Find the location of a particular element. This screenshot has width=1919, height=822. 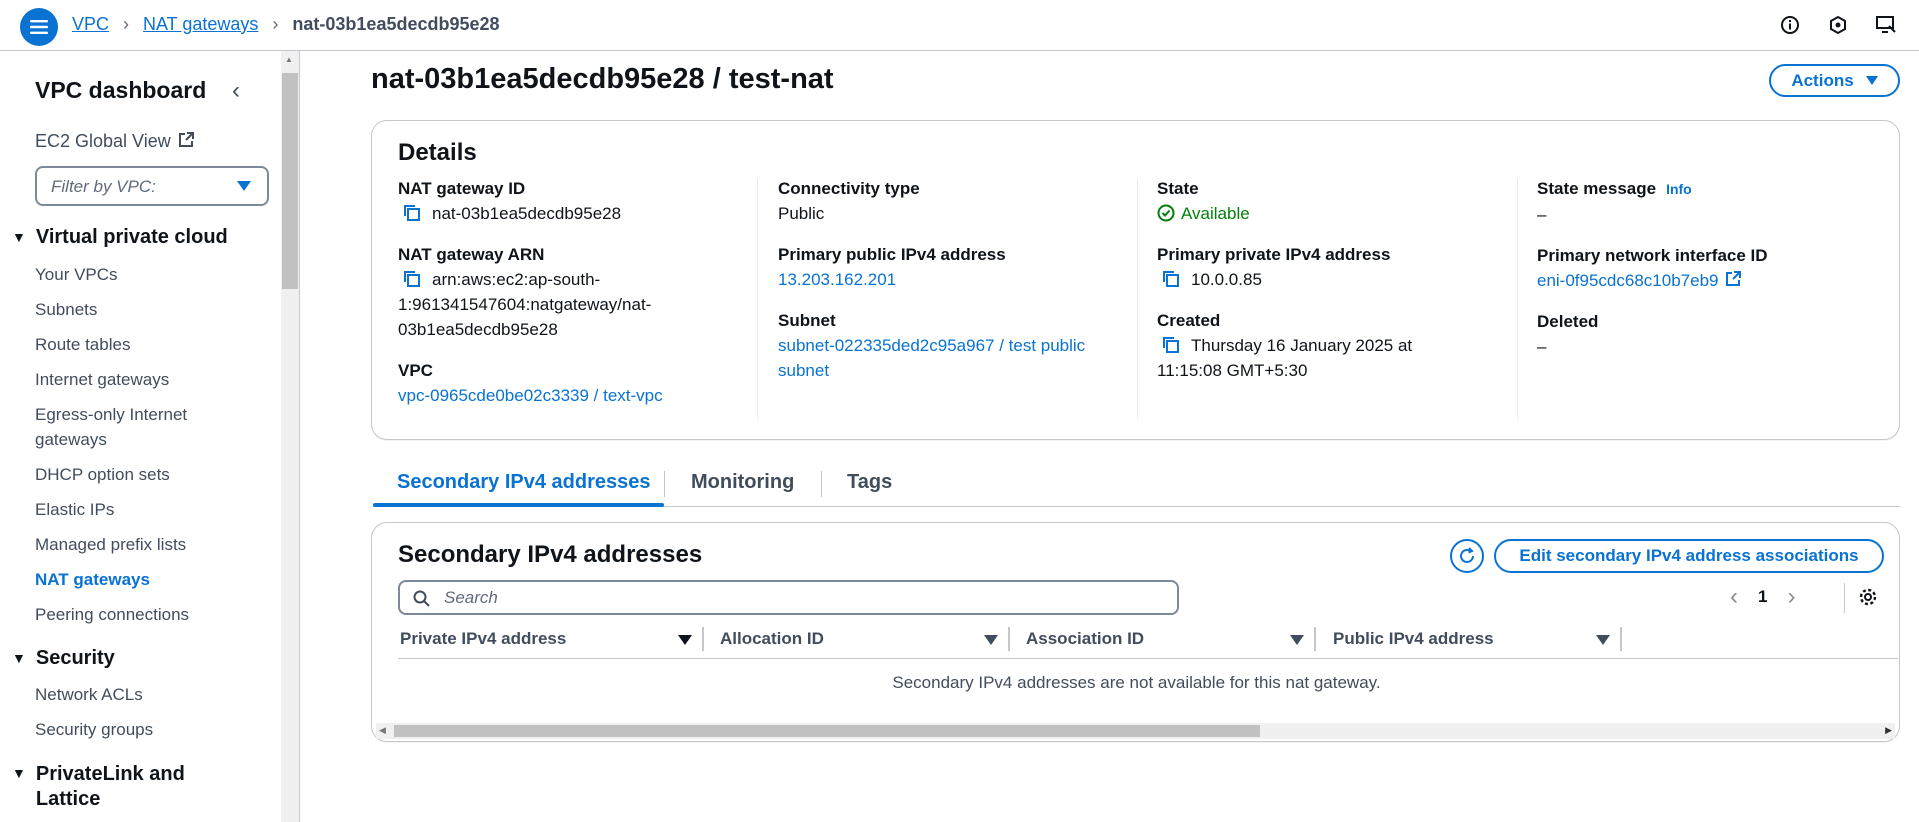

section-virtual-private-cloud: ▼ Virtual private cloud is located at coordinates (120, 237).